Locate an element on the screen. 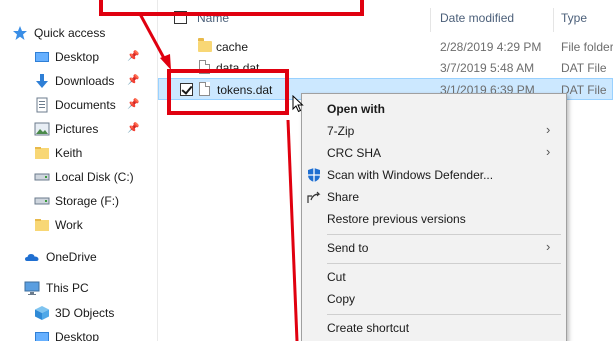  menu-label: 7-Zip is located at coordinates (341, 131).